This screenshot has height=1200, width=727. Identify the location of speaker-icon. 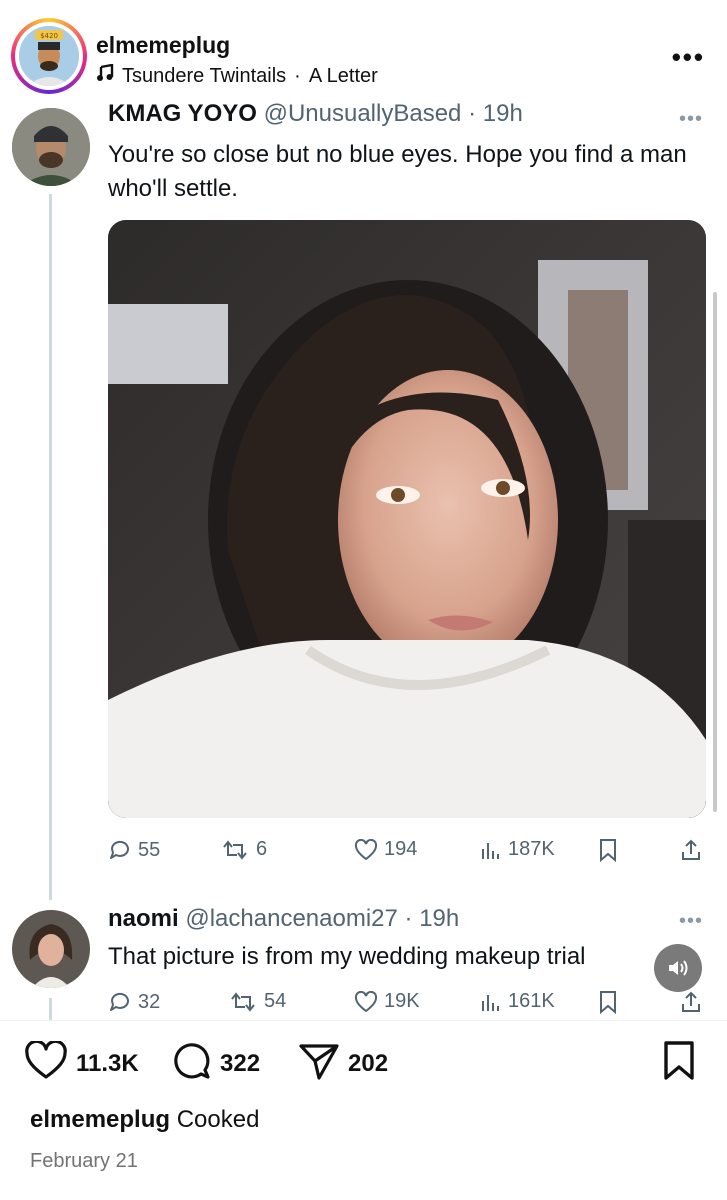
(678, 968).